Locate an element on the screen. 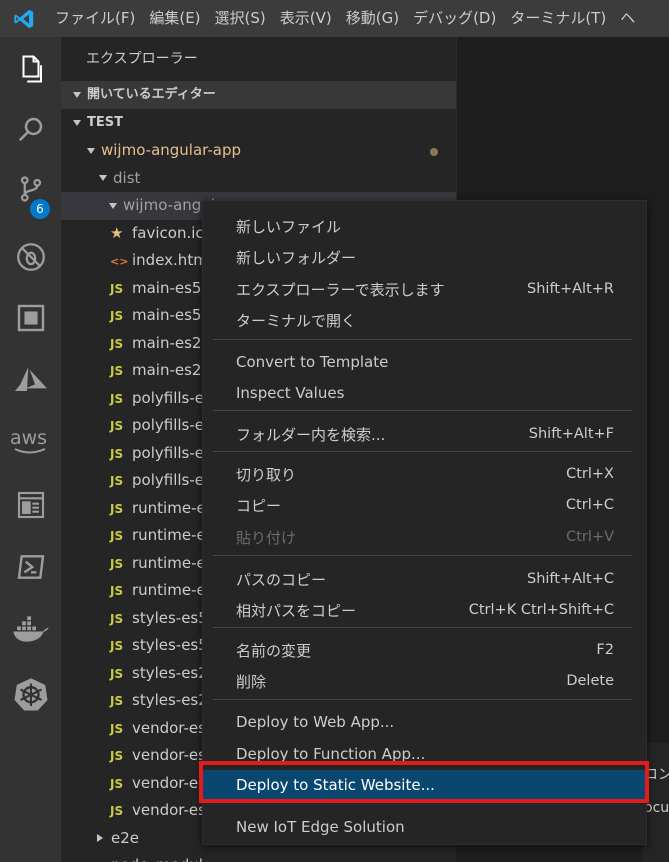 This screenshot has height=862, width=669. menu-item-label: エクスプローラーで表示します is located at coordinates (340, 289).